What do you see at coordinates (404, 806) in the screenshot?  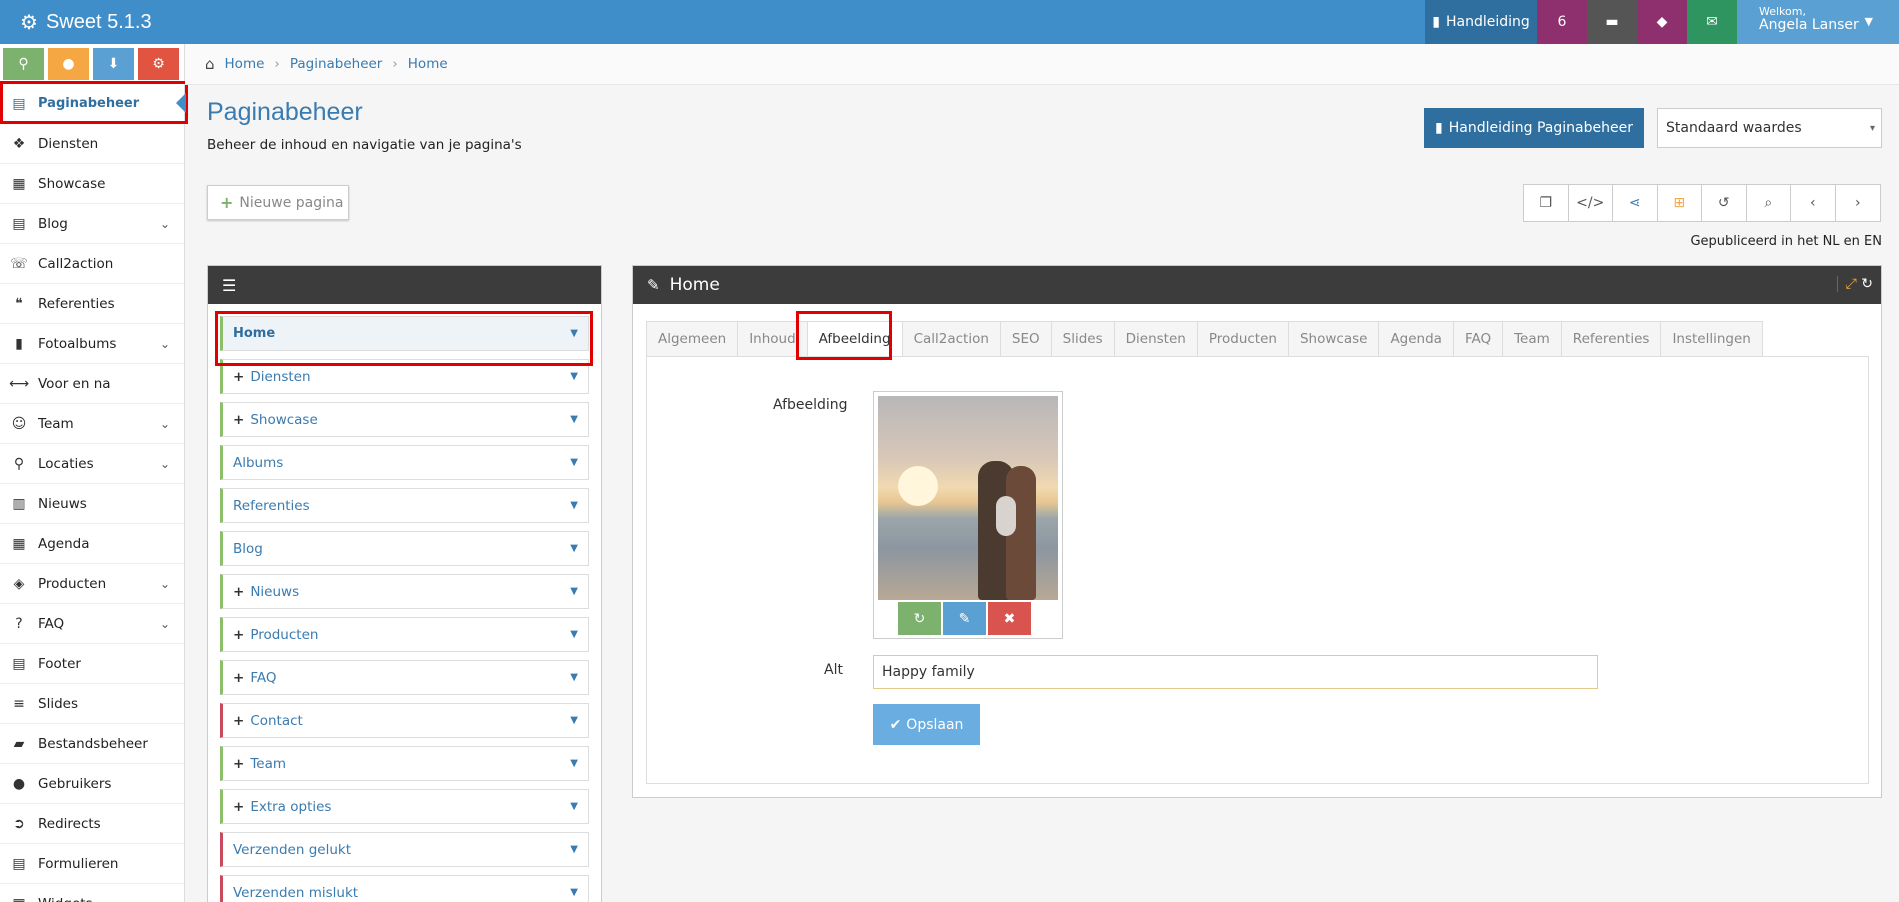 I see `tree-item-extra-opties: + Extra opties ▼` at bounding box center [404, 806].